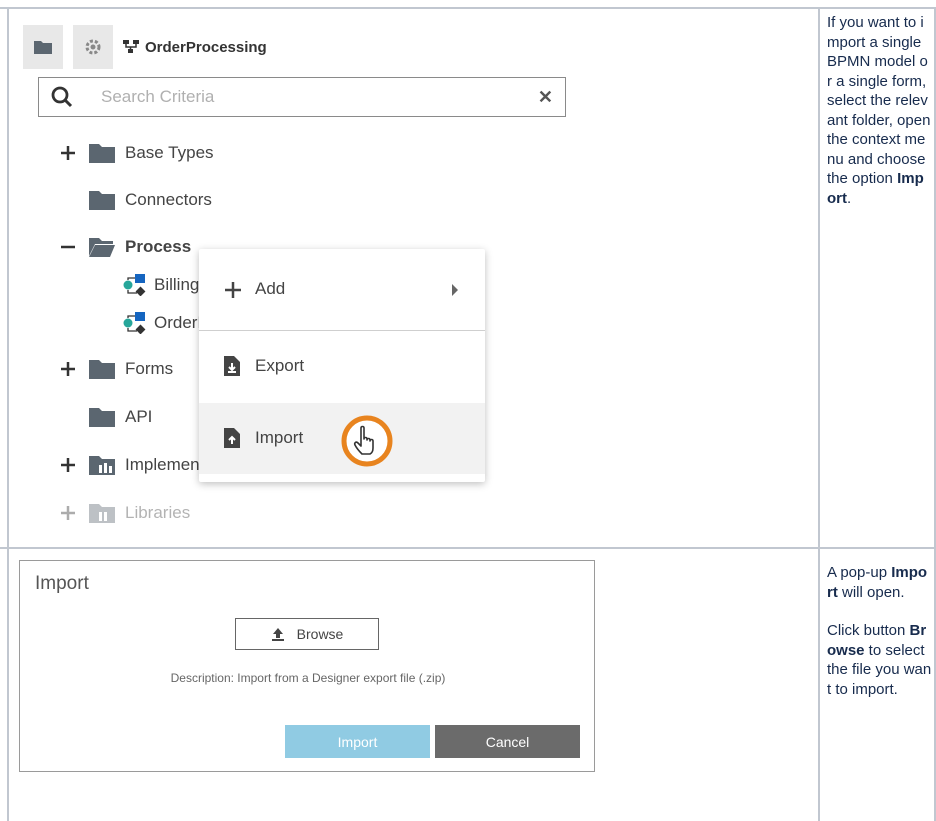 The height and width of the screenshot is (821, 936). What do you see at coordinates (357, 741) in the screenshot?
I see `import-button: Import` at bounding box center [357, 741].